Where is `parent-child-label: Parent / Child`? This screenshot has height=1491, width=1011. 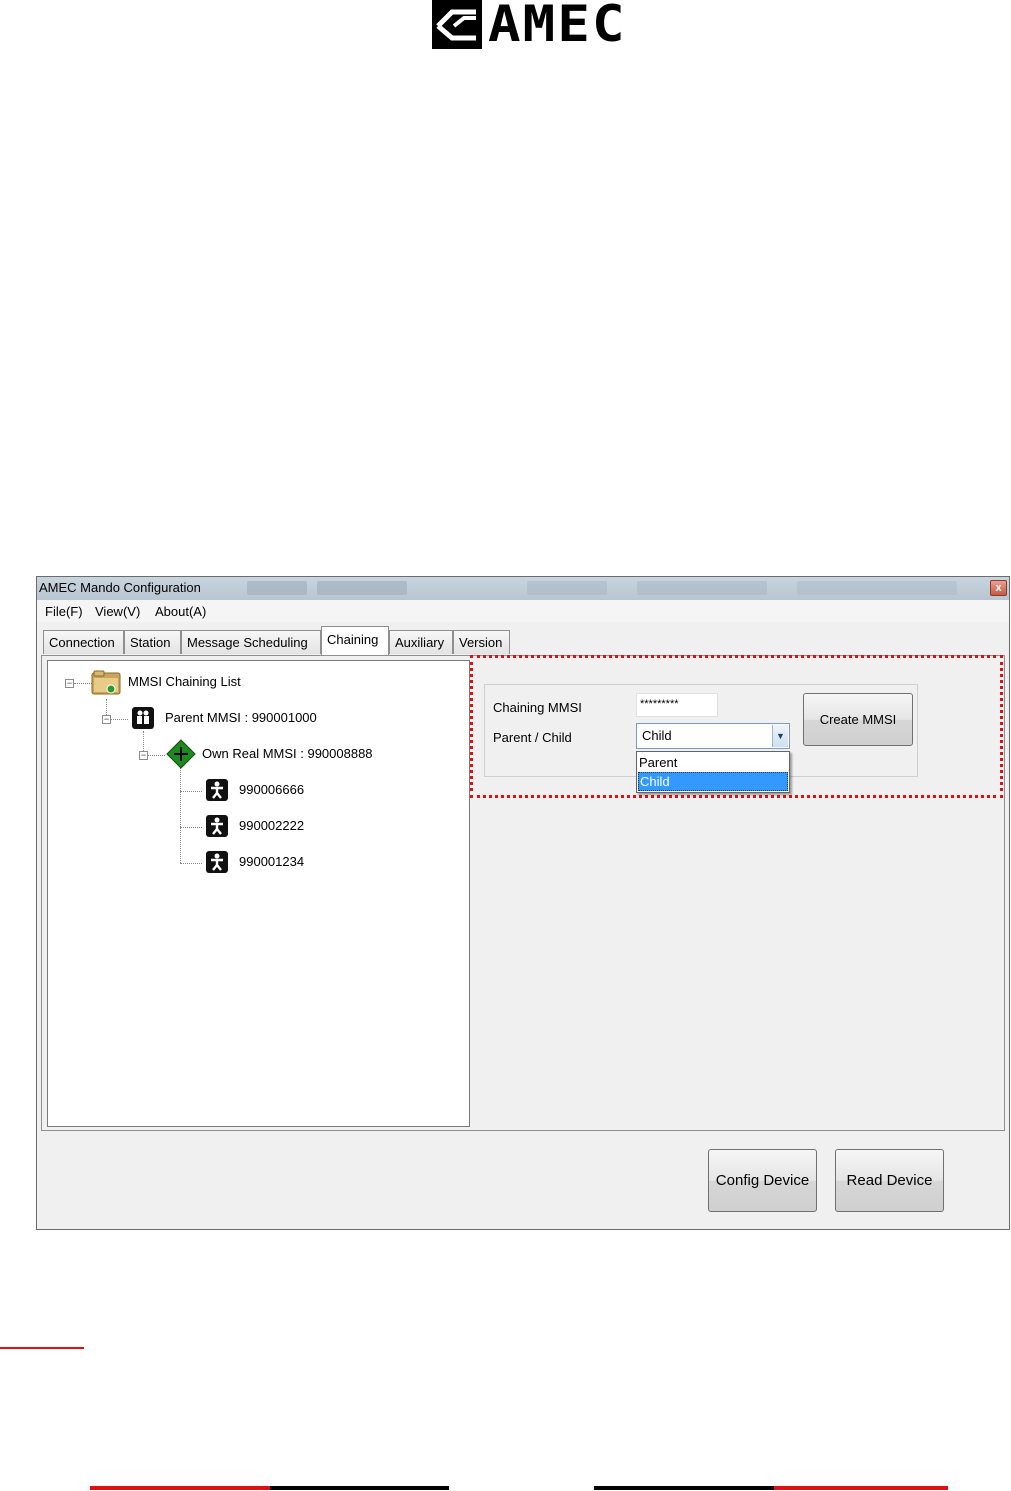
parent-child-label: Parent / Child is located at coordinates (532, 737).